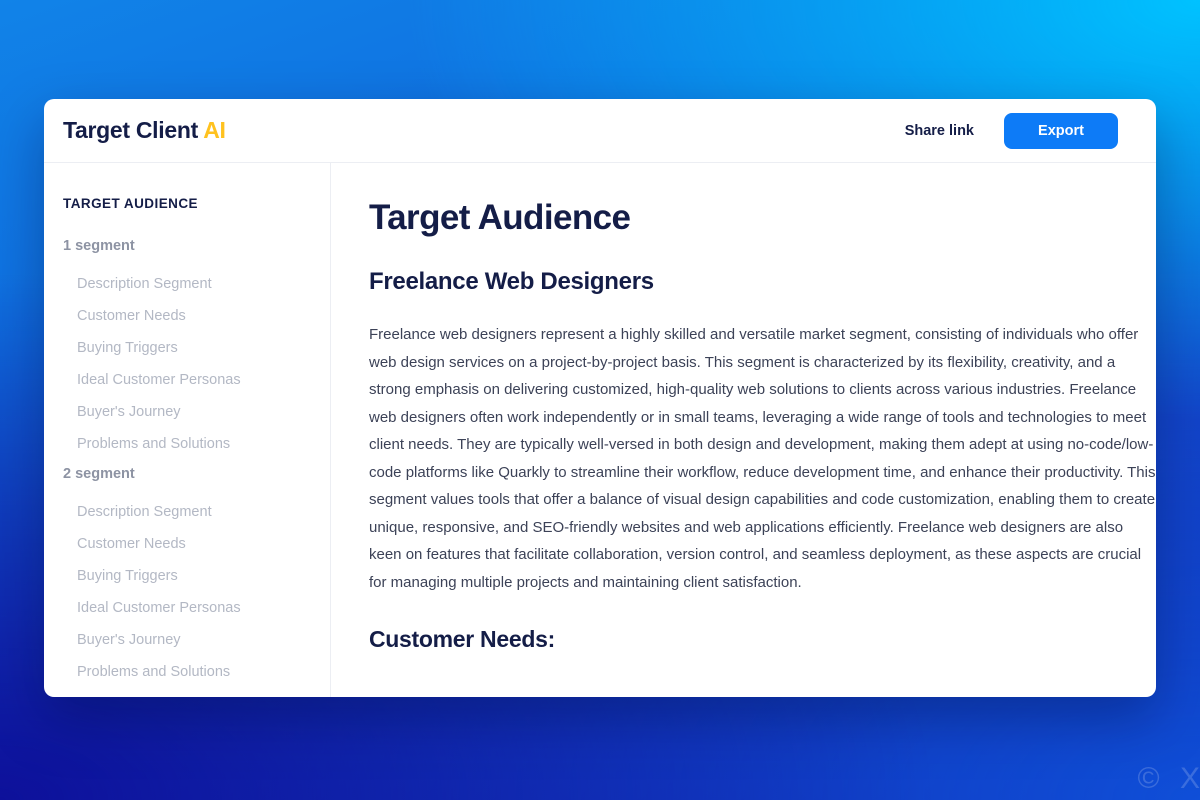 The width and height of the screenshot is (1200, 800). Describe the element at coordinates (99, 474) in the screenshot. I see `segment-group-label: 2 segment` at that location.